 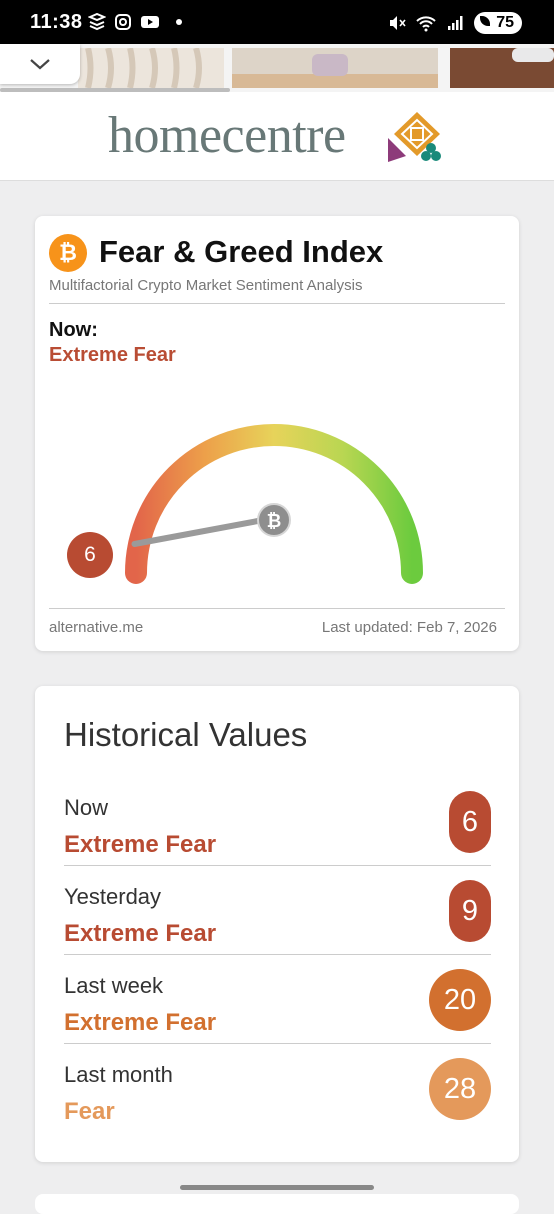 What do you see at coordinates (86, 807) in the screenshot?
I see `history-period: Now` at bounding box center [86, 807].